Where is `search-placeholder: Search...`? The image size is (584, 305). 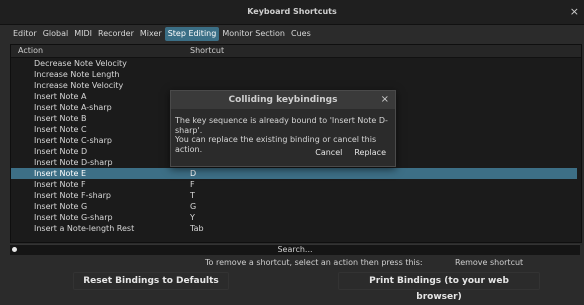 search-placeholder: Search... is located at coordinates (295, 249).